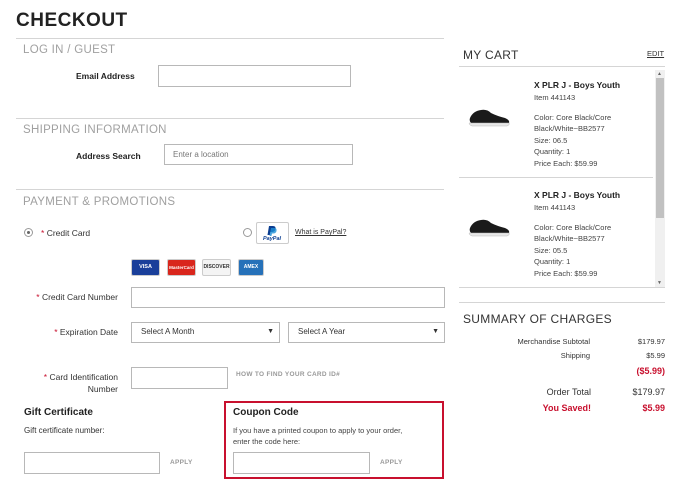 Image resolution: width=700 pixels, height=484 pixels. Describe the element at coordinates (272, 233) in the screenshot. I see `paypal-logo: PayPal` at that location.